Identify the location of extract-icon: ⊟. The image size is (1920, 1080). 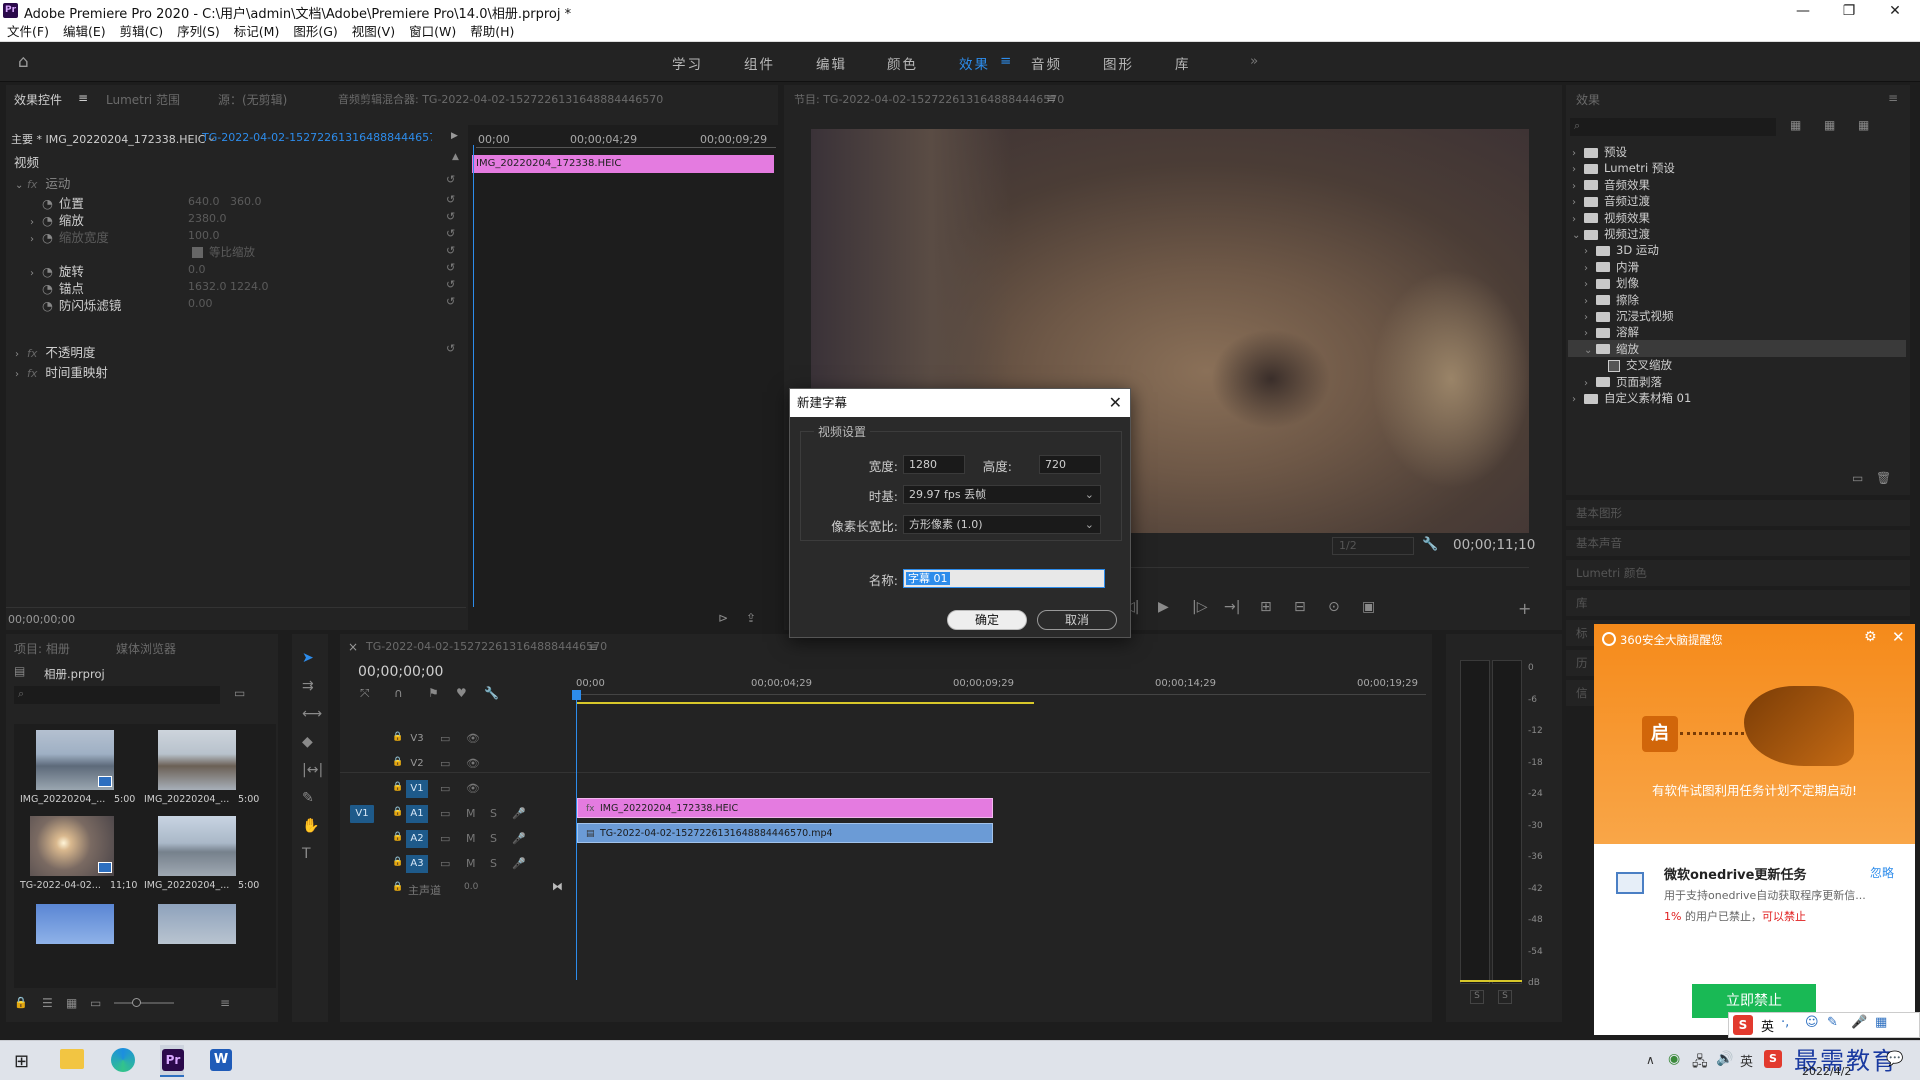
(1300, 607).